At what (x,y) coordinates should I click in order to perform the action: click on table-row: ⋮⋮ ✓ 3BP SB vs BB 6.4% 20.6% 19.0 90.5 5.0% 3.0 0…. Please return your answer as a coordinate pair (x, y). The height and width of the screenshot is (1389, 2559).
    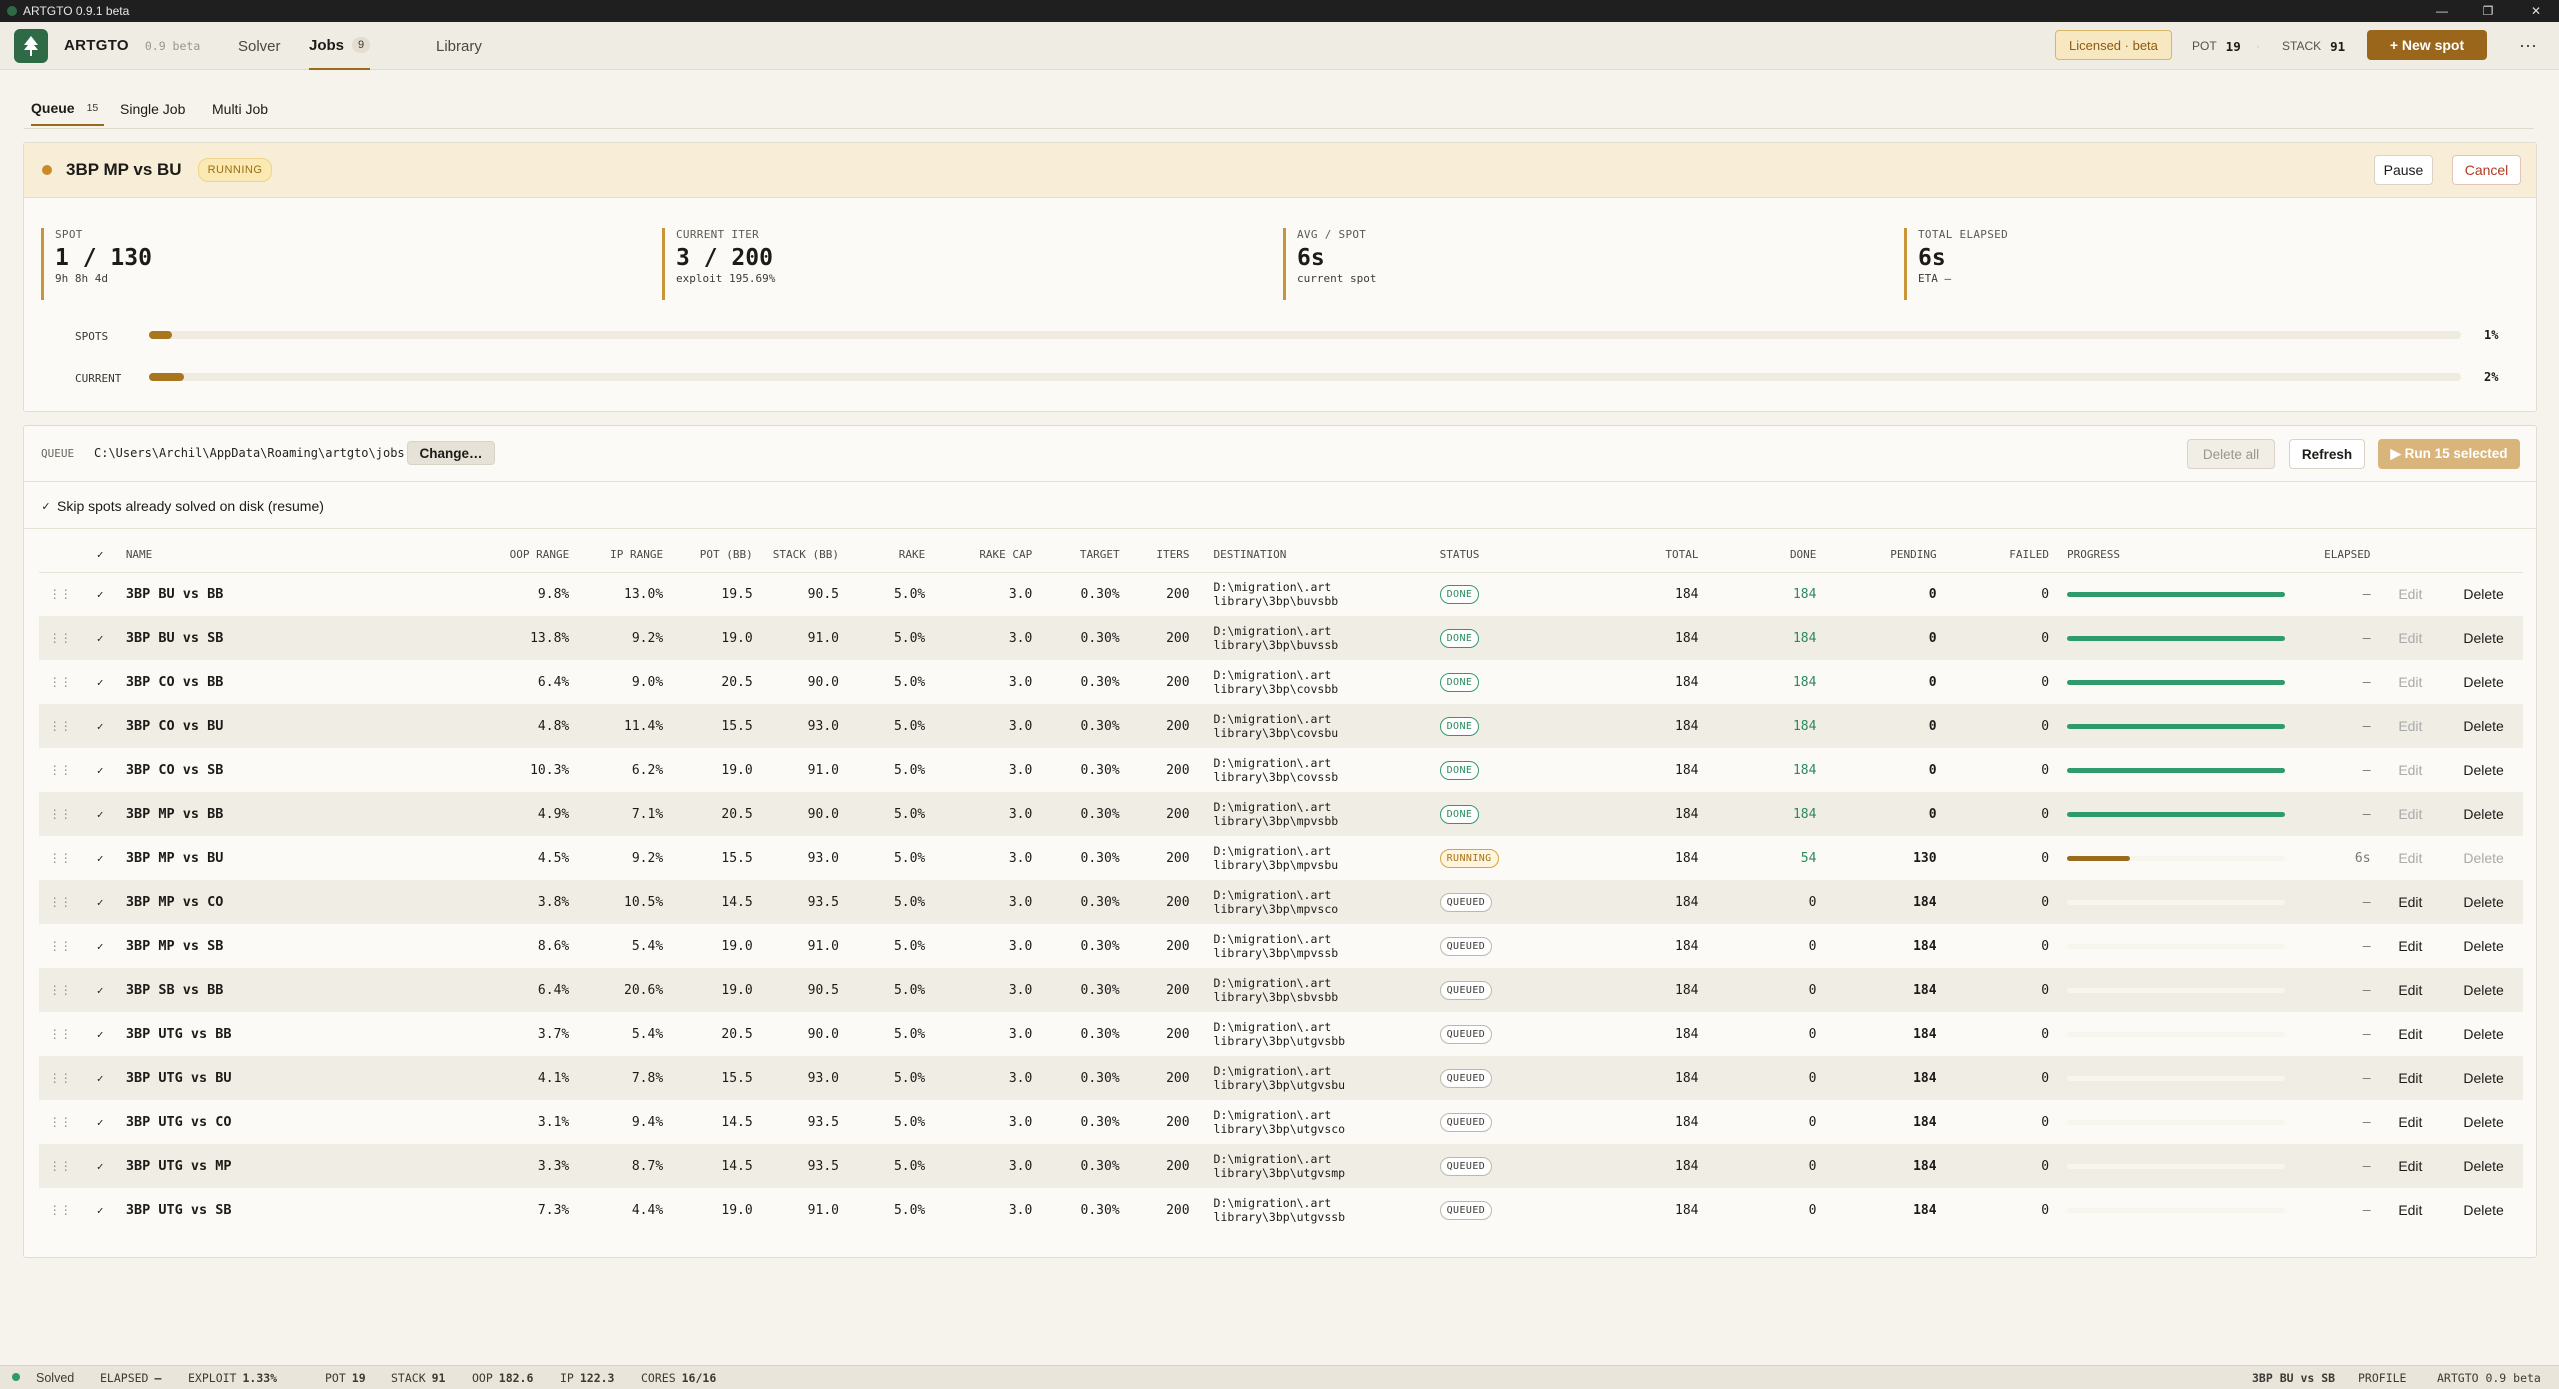
    Looking at the image, I should click on (1281, 990).